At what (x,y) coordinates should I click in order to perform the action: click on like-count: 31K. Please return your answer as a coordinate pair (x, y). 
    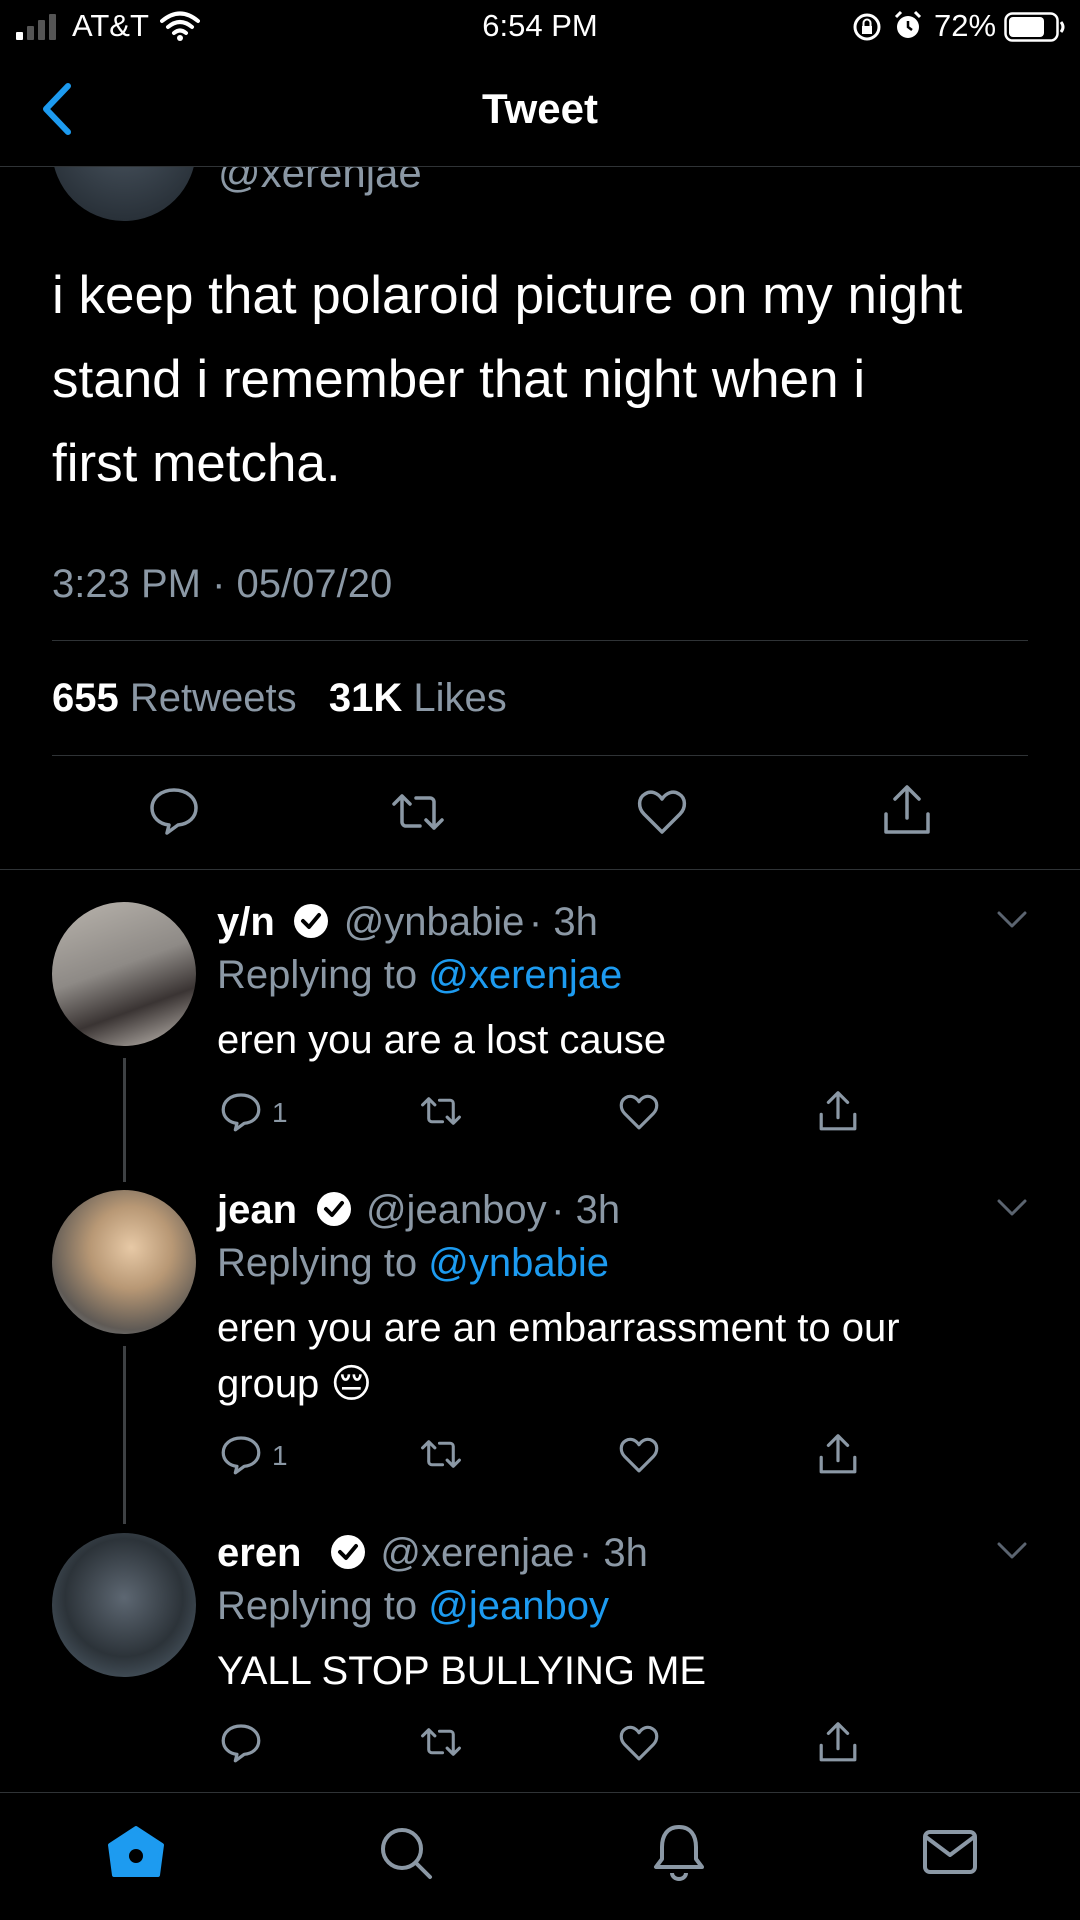
    Looking at the image, I should click on (365, 698).